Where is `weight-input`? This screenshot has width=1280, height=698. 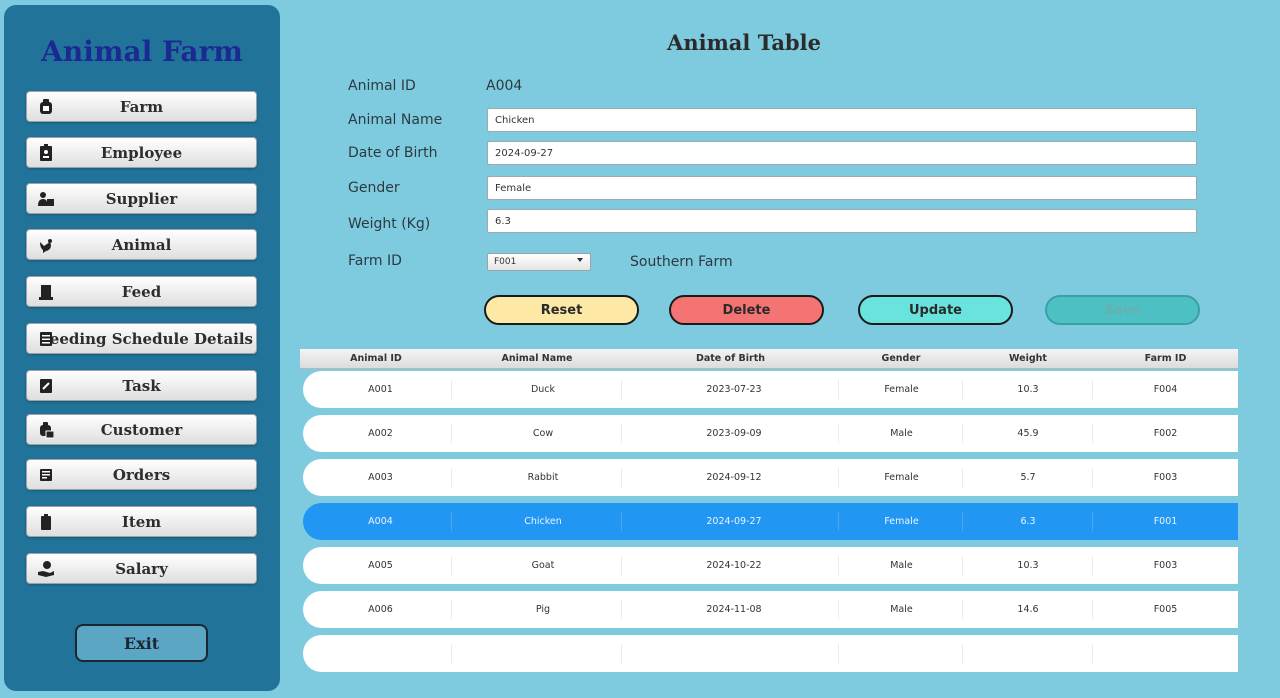 weight-input is located at coordinates (842, 221).